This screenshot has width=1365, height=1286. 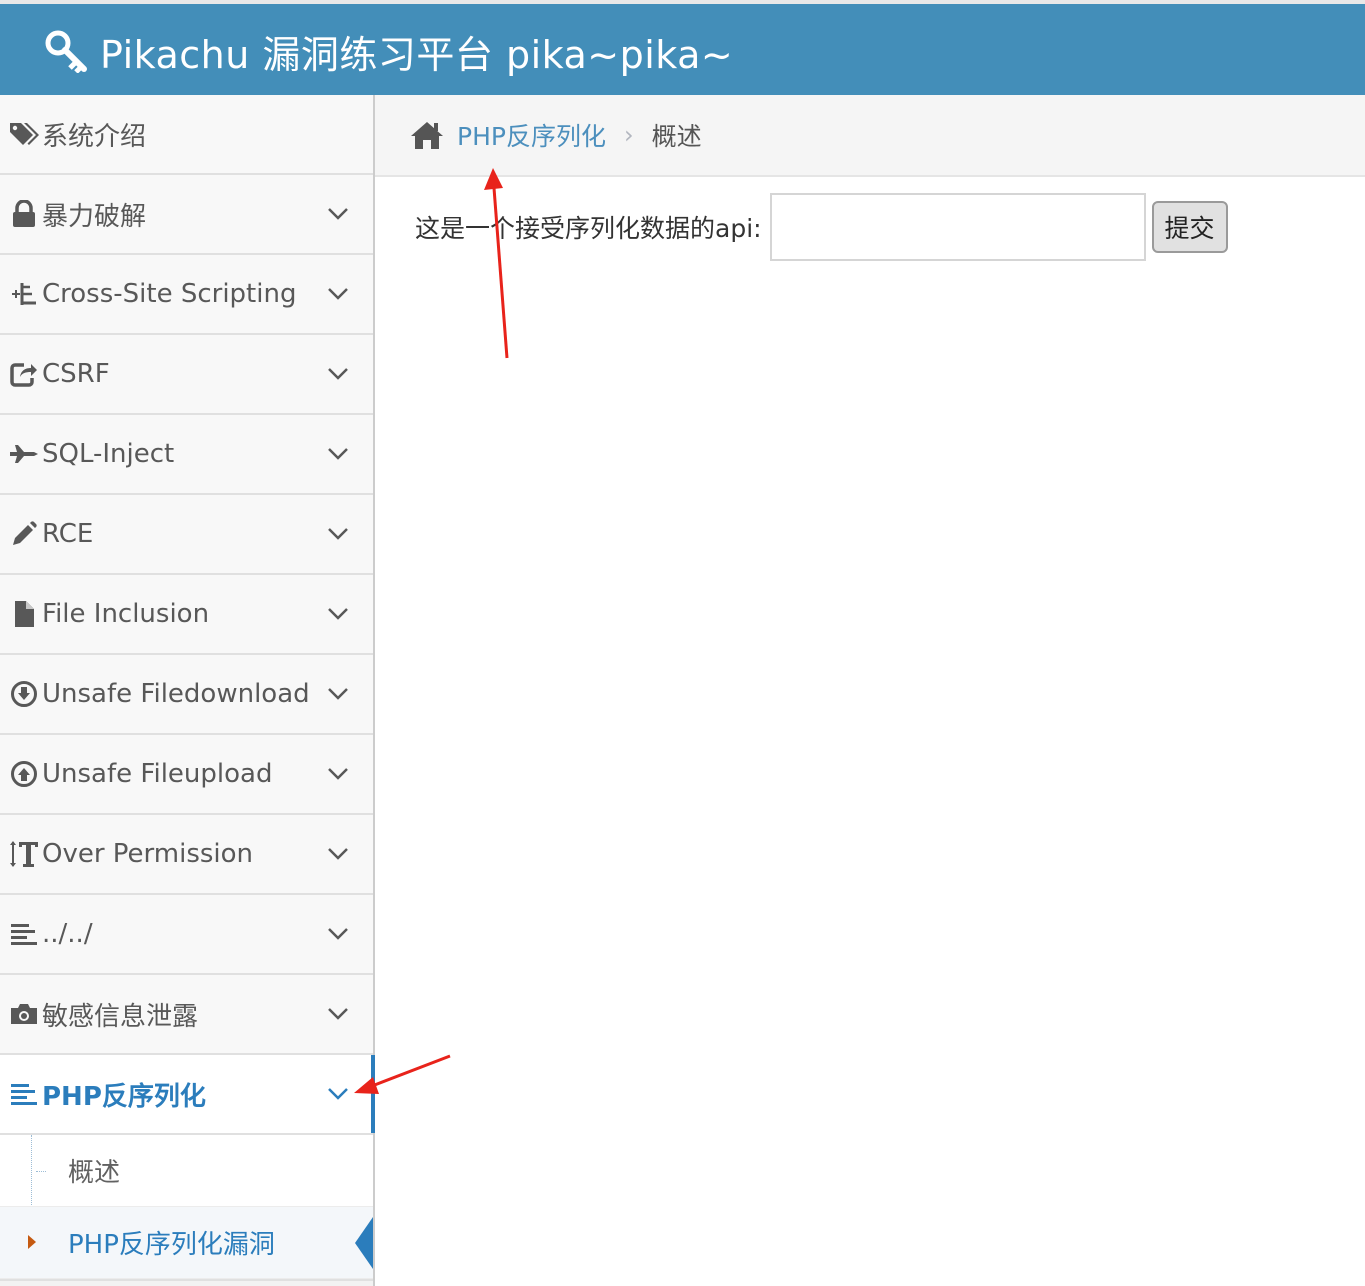 What do you see at coordinates (186, 215) in the screenshot?
I see `sidebar-item-brute-force: 暴力破解` at bounding box center [186, 215].